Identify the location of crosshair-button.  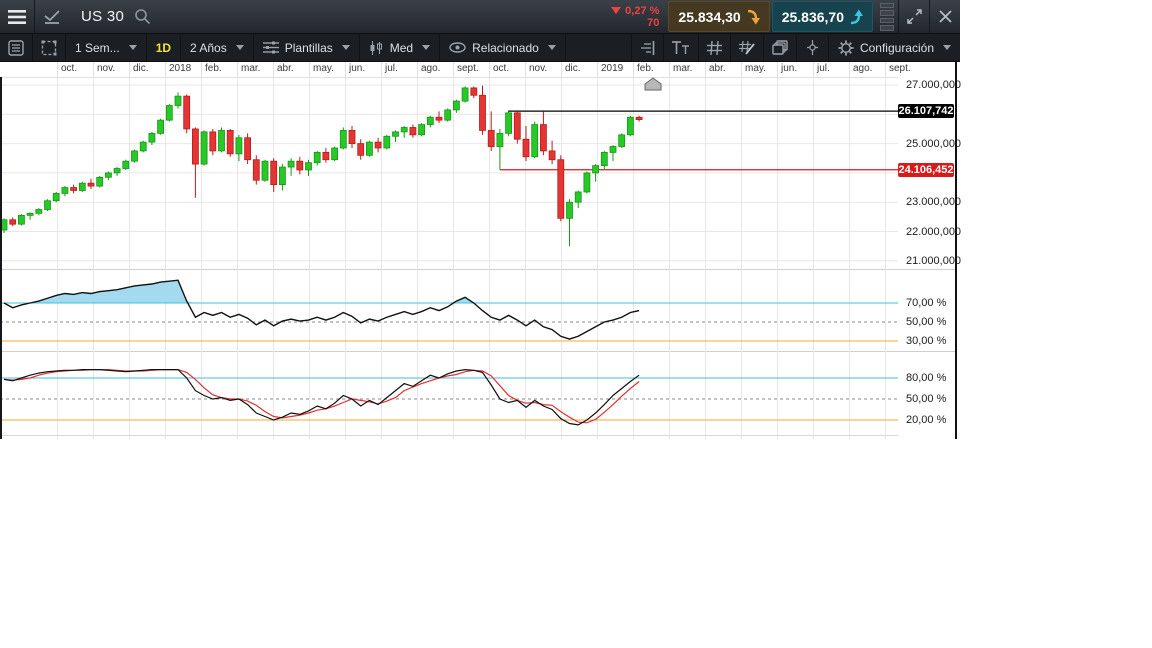
(811, 47).